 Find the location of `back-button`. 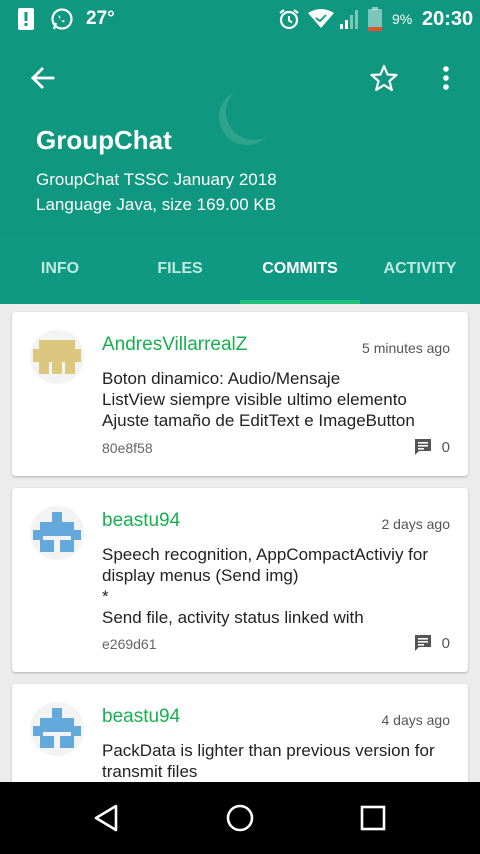

back-button is located at coordinates (42, 78).